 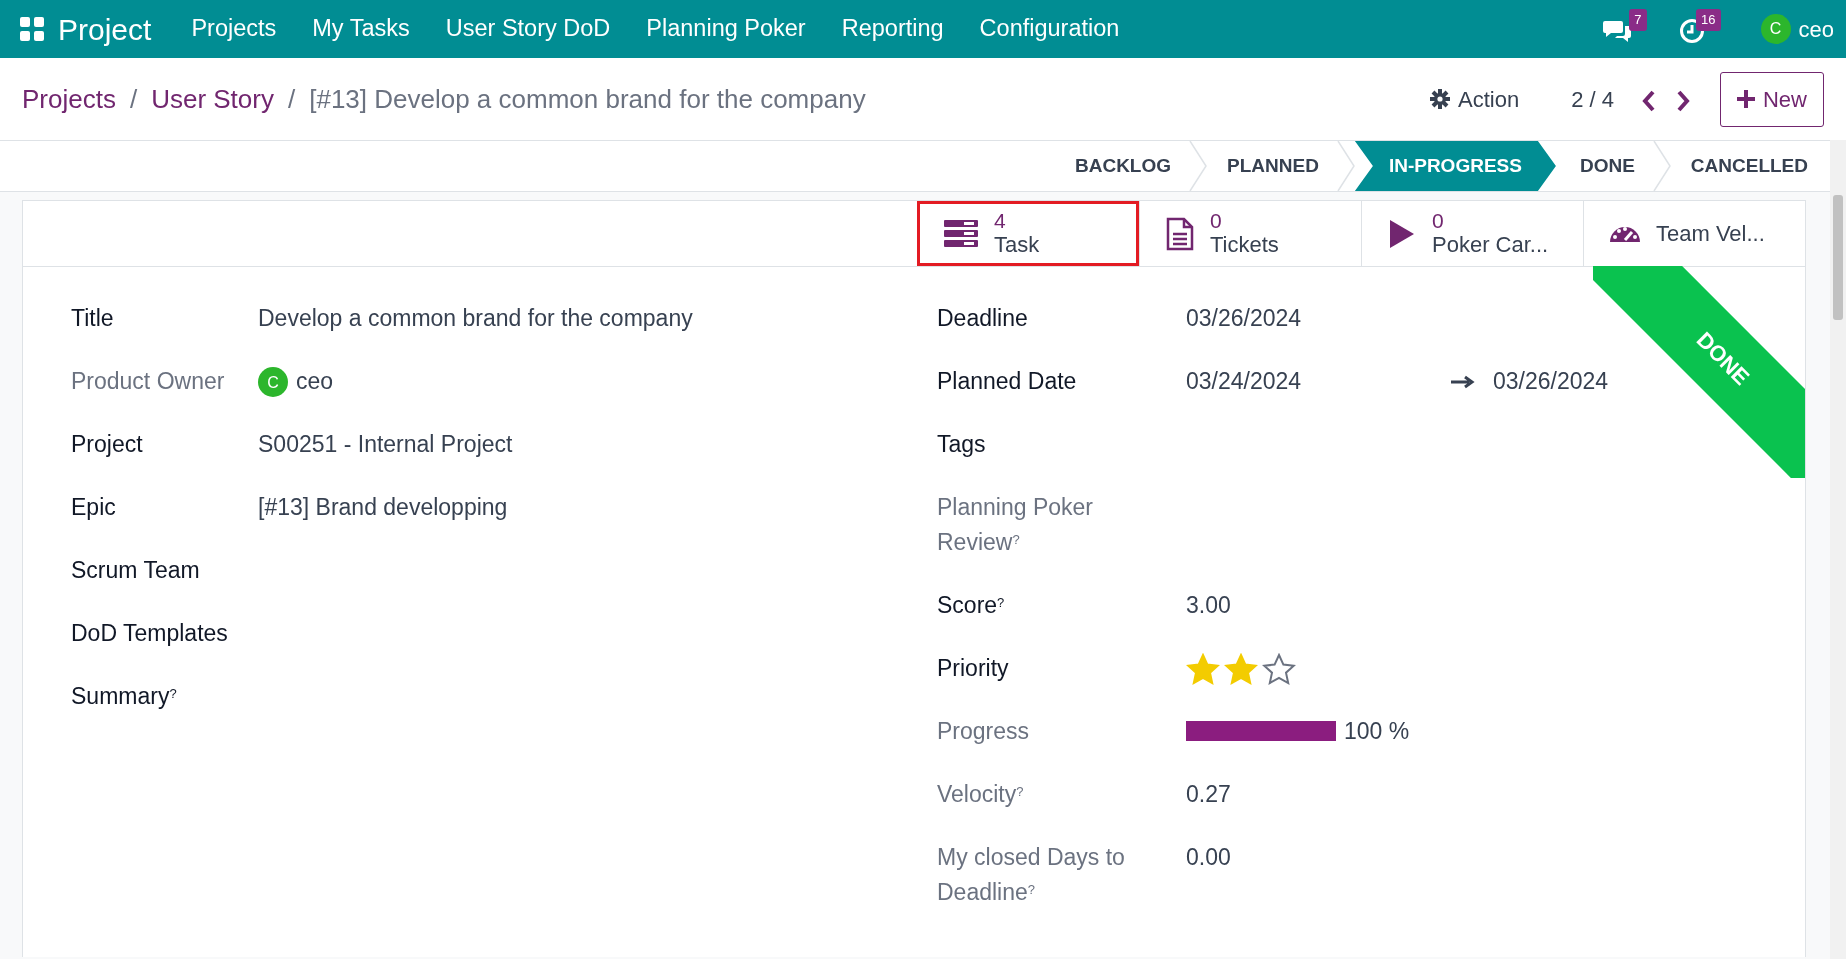 I want to click on field-value: 0.00, so click(x=1208, y=857).